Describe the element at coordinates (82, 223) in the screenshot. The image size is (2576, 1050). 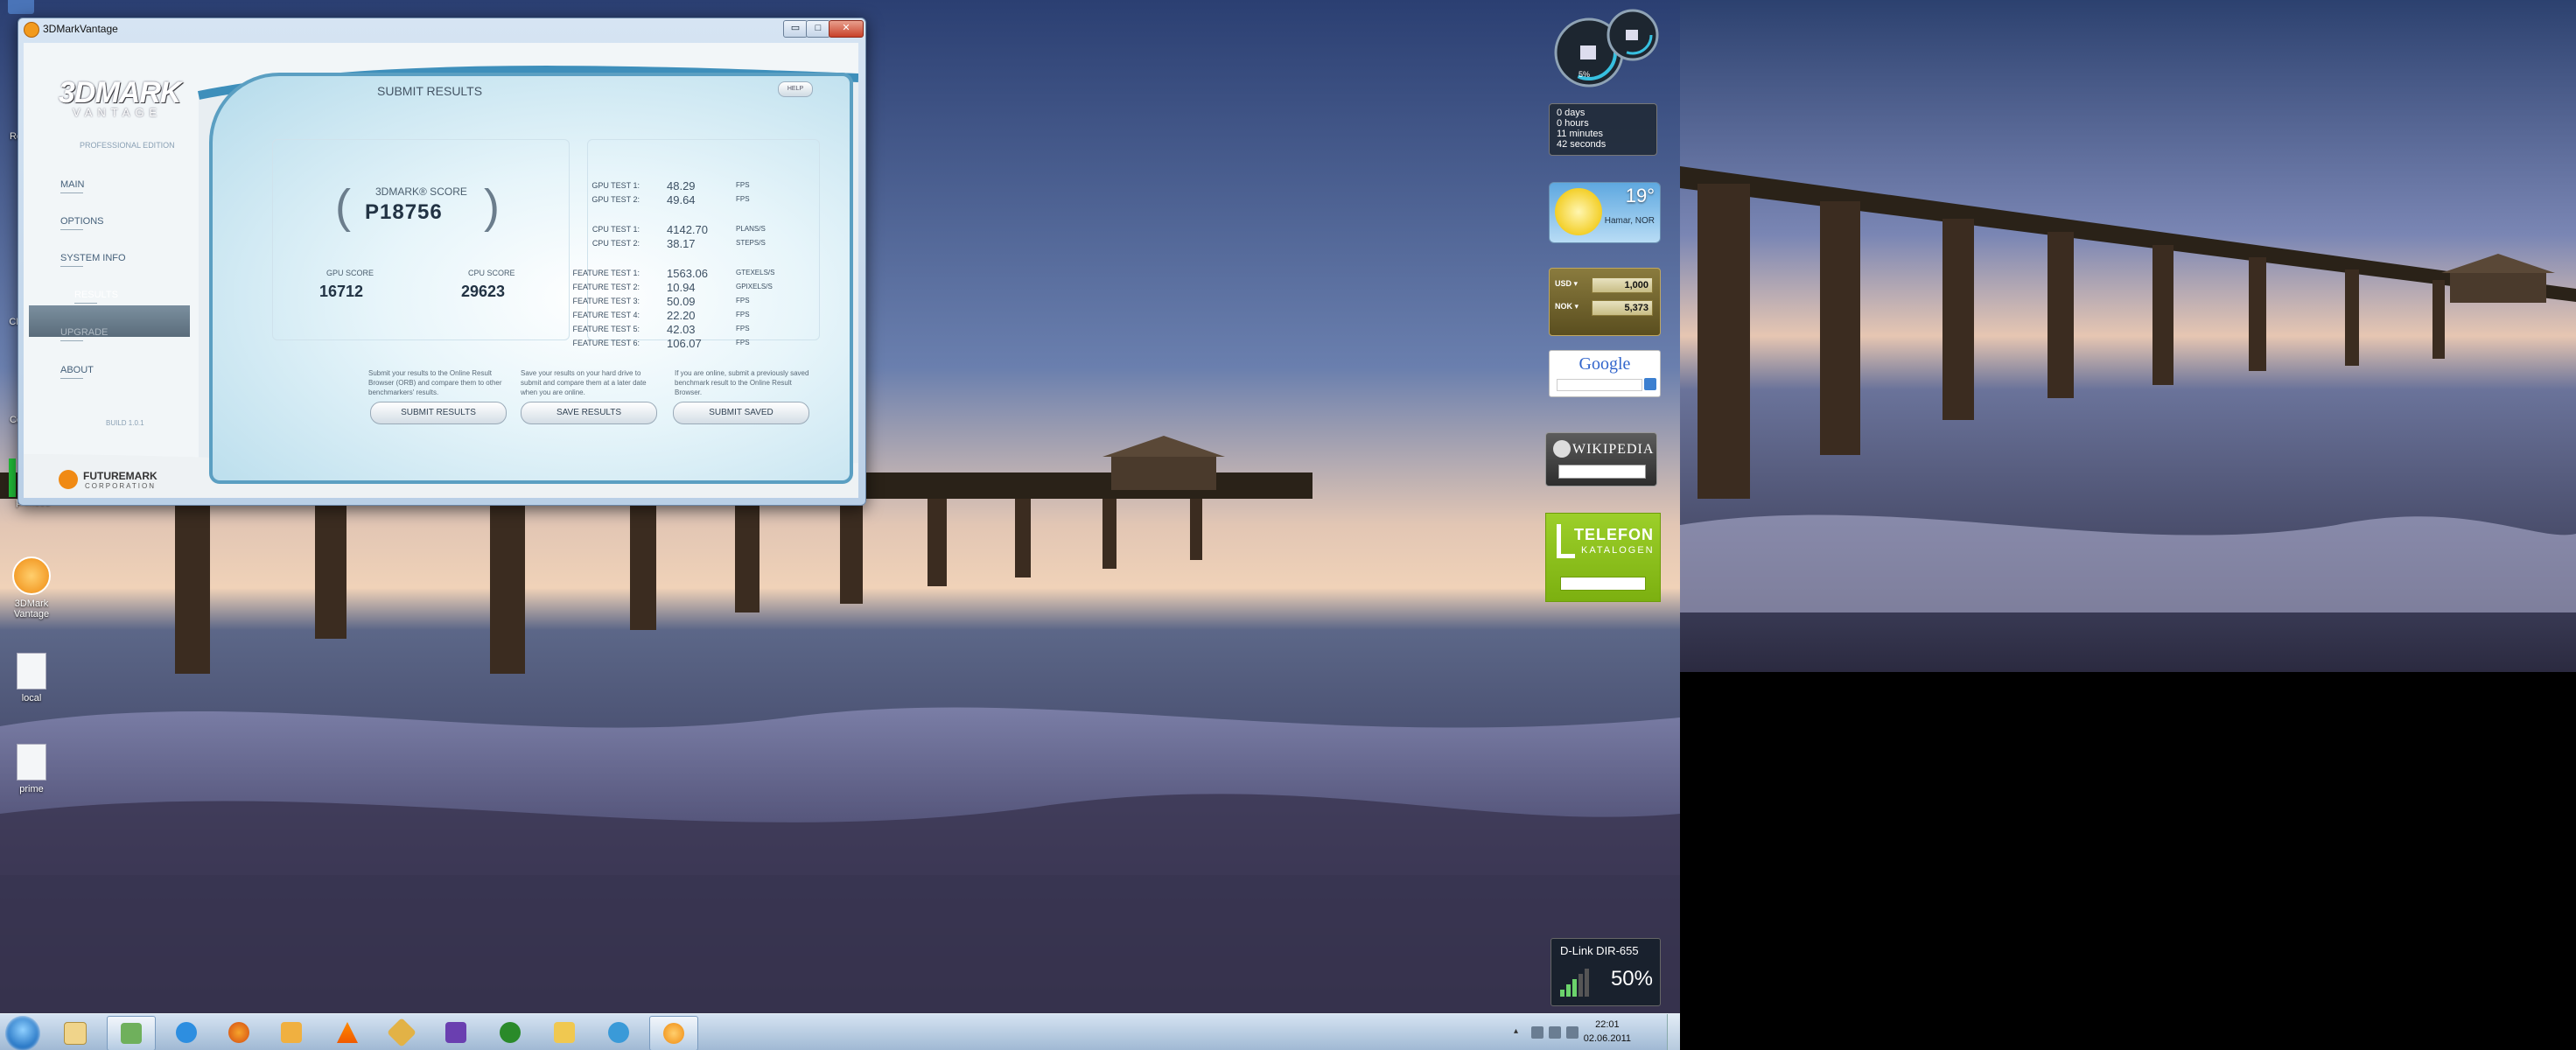
I see `nav-options: OPTIONS` at that location.